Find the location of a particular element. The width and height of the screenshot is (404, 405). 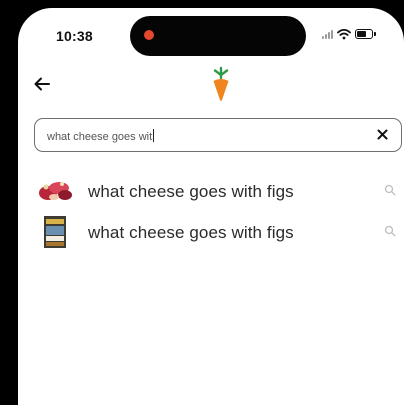

status-time: 10:38 is located at coordinates (74, 36).